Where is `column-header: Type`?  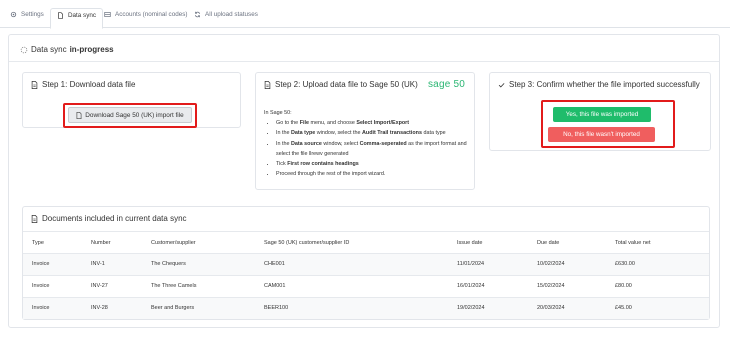
column-header: Type is located at coordinates (38, 242).